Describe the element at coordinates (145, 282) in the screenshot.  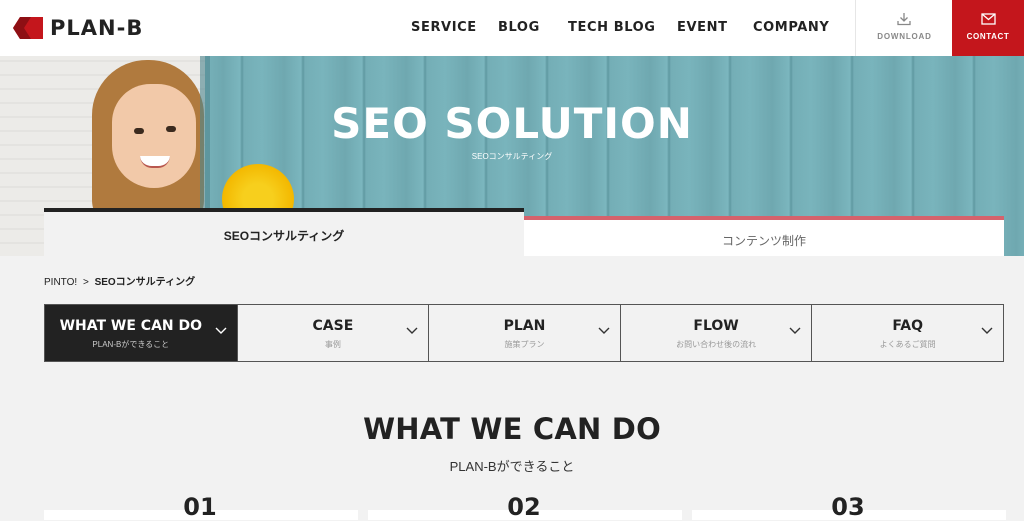
I see `breadcrumb-current: SEOコンサルティング` at that location.